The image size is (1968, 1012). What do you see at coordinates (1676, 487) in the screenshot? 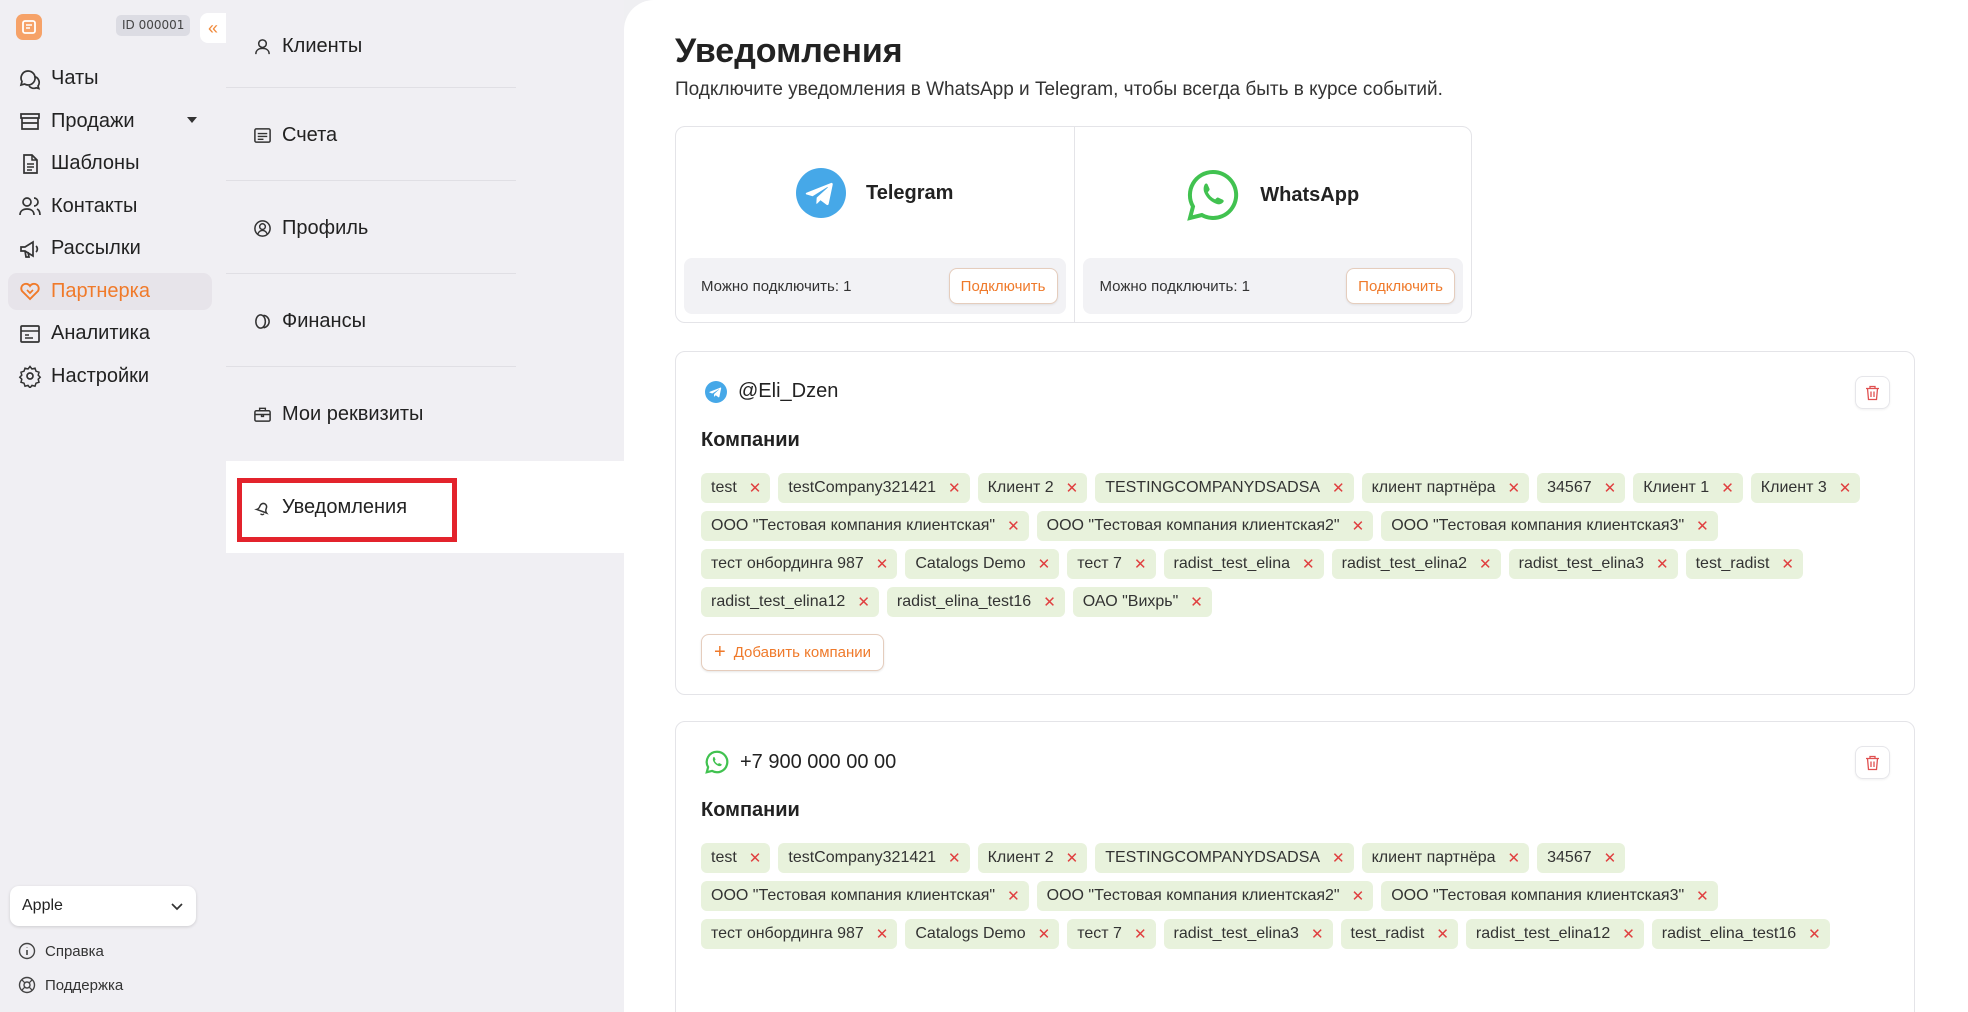
I see `company-tag-label: Клиент 1` at bounding box center [1676, 487].